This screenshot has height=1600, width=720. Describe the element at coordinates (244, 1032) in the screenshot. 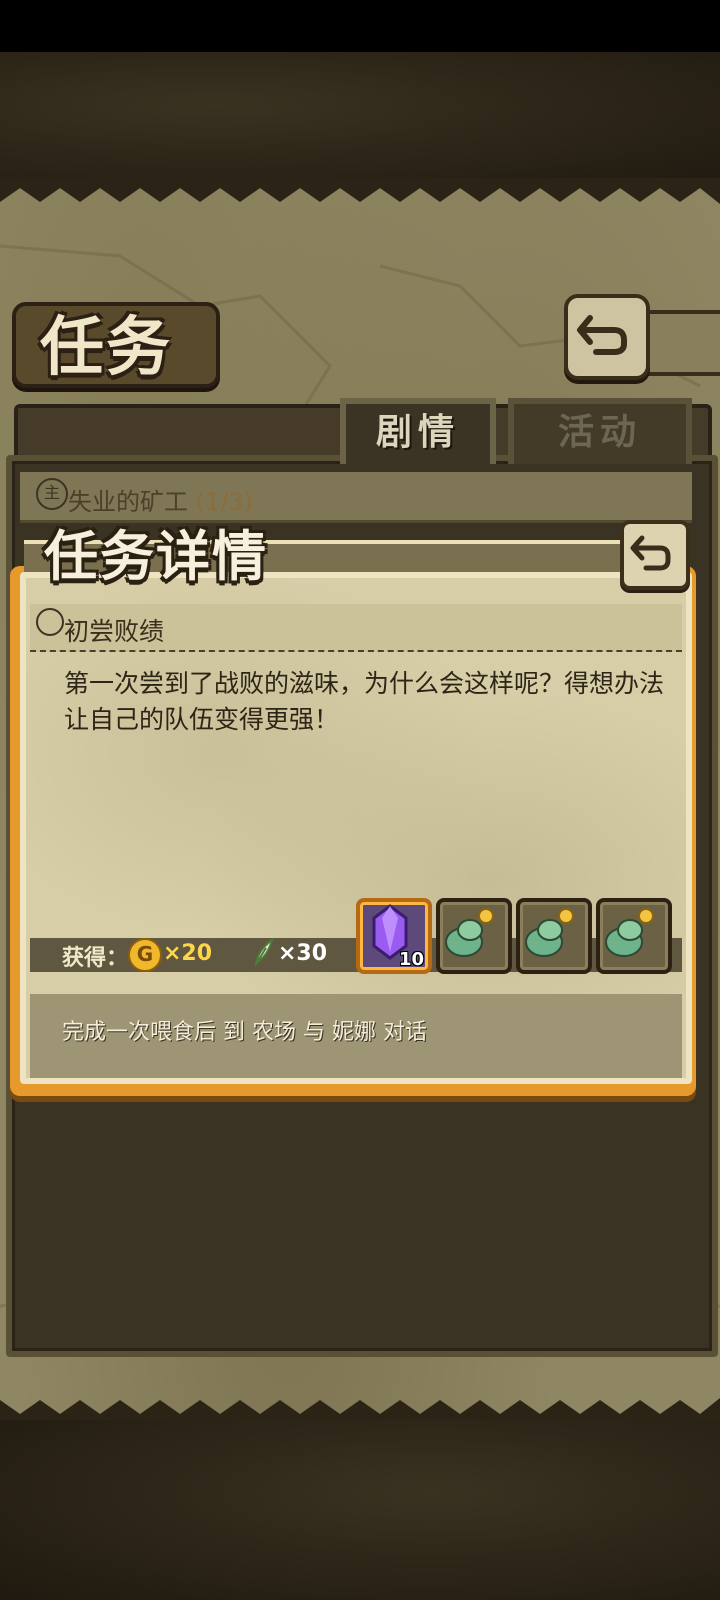

I see `quest-objective: 完成一次喂食后 到 农场 与 妮娜 对话` at that location.